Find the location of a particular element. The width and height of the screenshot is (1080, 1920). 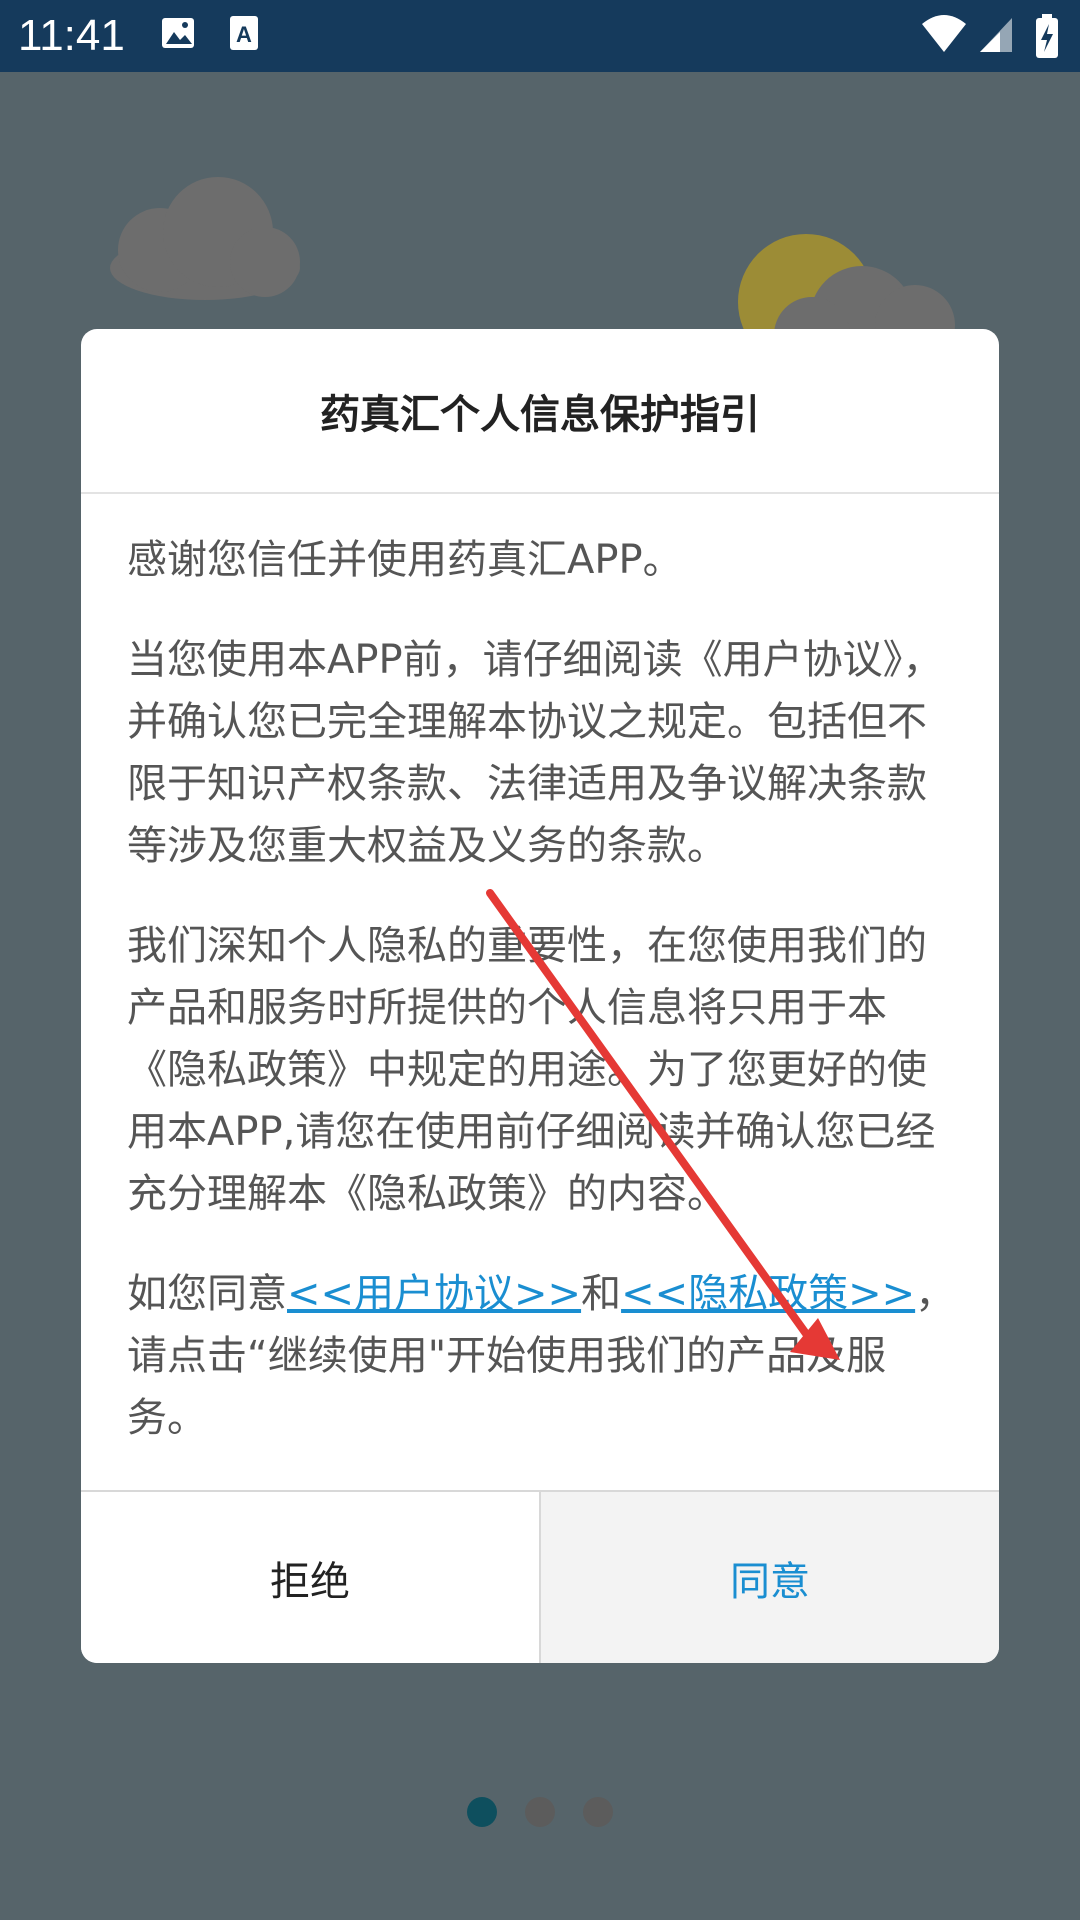

status-time: 11:41 is located at coordinates (71, 35).